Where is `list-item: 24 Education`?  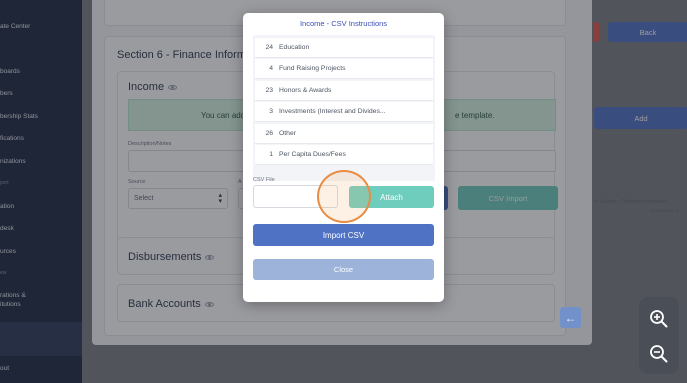
list-item: 24 Education is located at coordinates (344, 48).